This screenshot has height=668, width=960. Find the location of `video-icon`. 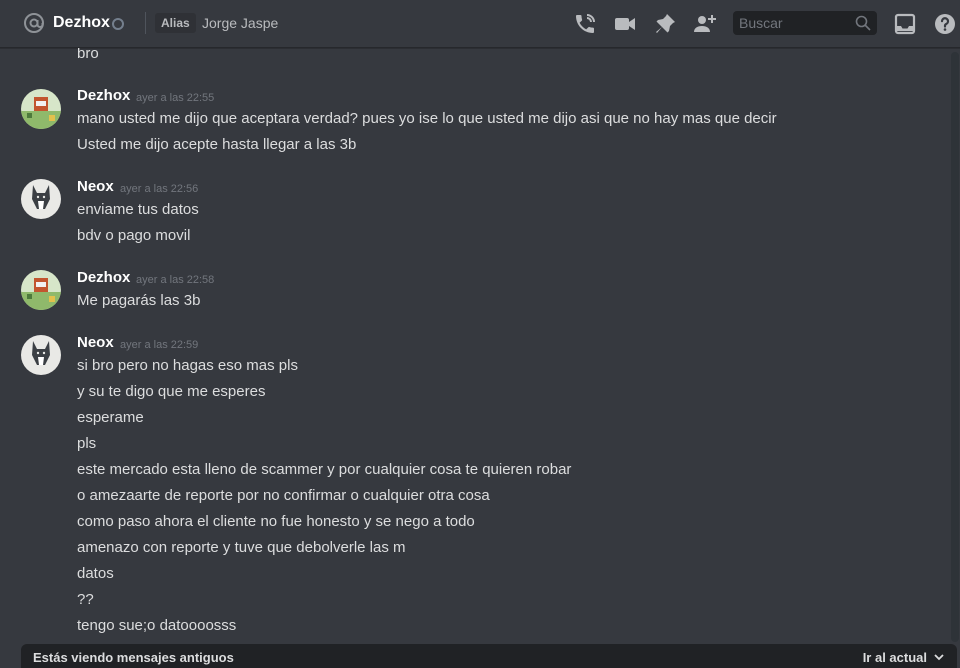

video-icon is located at coordinates (625, 24).